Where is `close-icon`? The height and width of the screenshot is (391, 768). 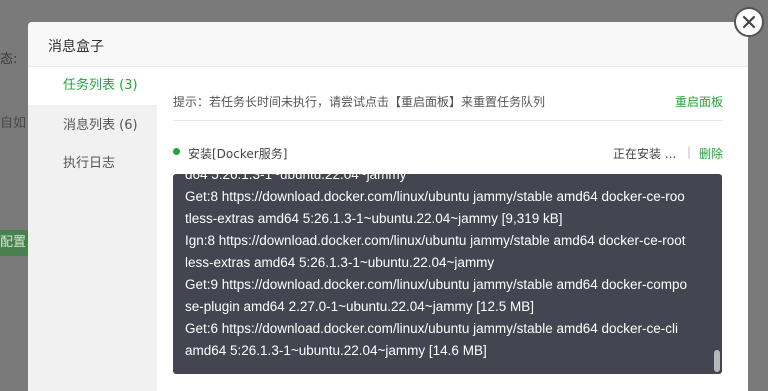
close-icon is located at coordinates (749, 22).